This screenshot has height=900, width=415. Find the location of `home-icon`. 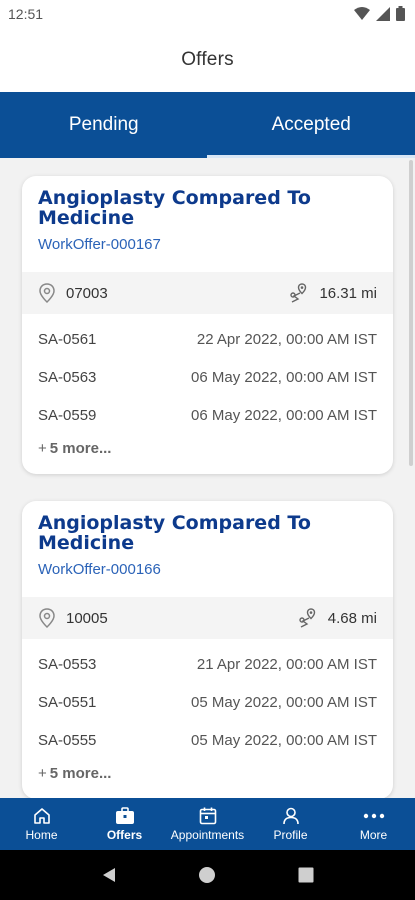

home-icon is located at coordinates (41, 816).